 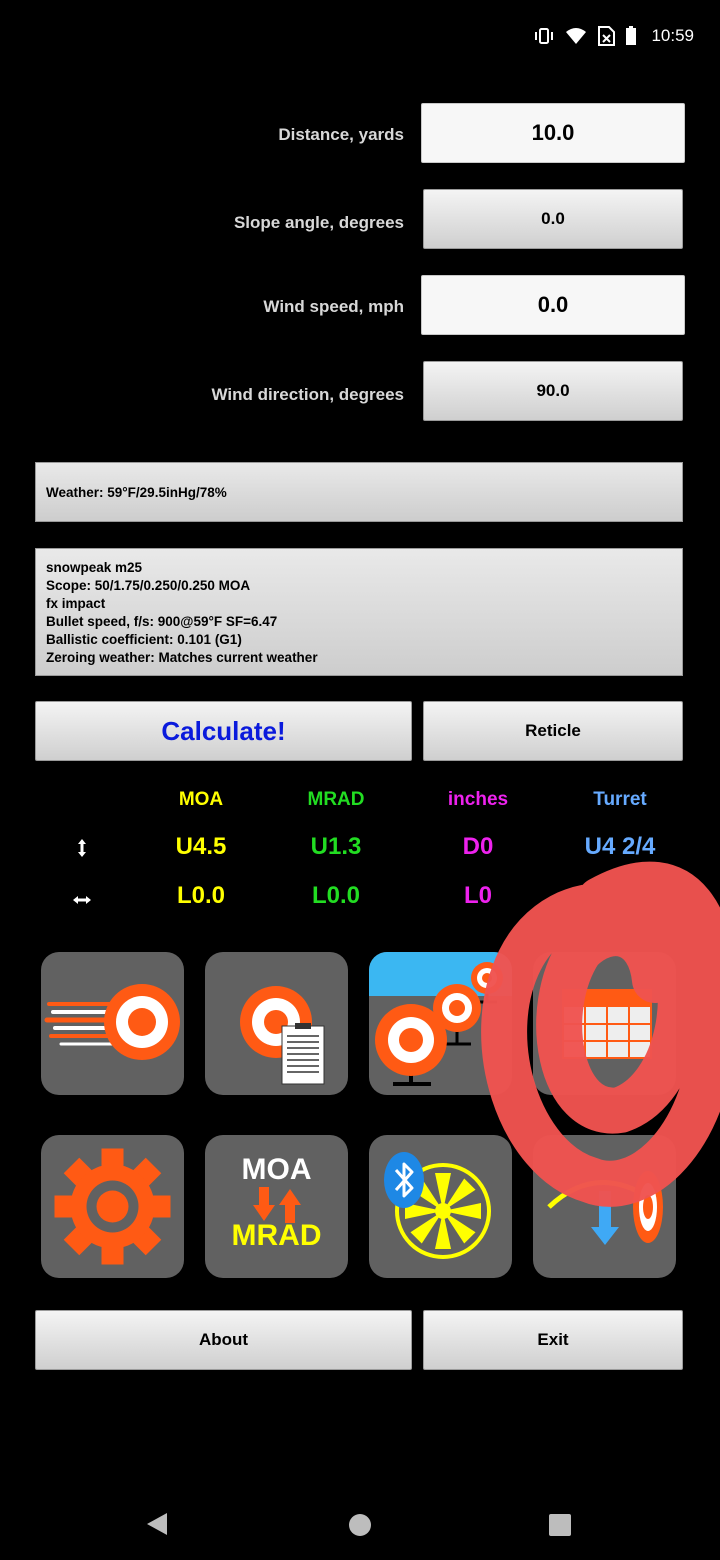 What do you see at coordinates (553, 731) in the screenshot?
I see `reticle-button: Reticle` at bounding box center [553, 731].